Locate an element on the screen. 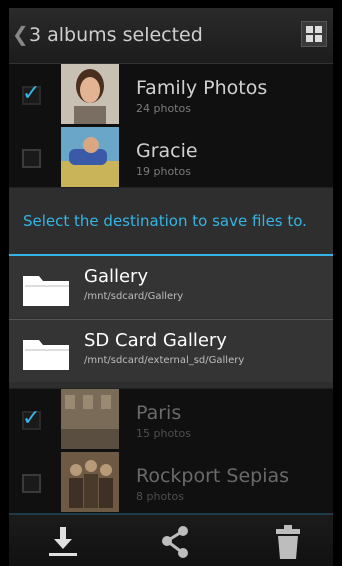  album-count: 8 photos is located at coordinates (160, 496).